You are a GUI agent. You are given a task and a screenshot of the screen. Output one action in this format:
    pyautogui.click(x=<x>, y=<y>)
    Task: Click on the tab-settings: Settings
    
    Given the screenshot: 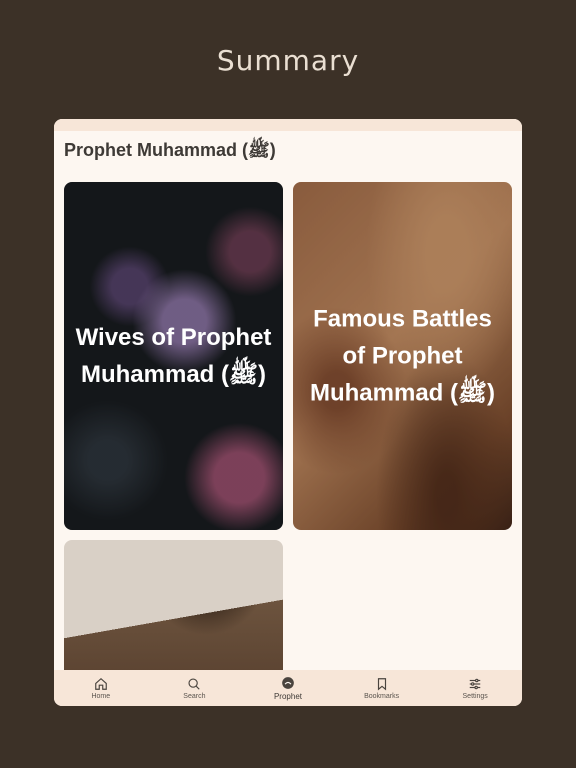 What is the action you would take?
    pyautogui.click(x=475, y=688)
    